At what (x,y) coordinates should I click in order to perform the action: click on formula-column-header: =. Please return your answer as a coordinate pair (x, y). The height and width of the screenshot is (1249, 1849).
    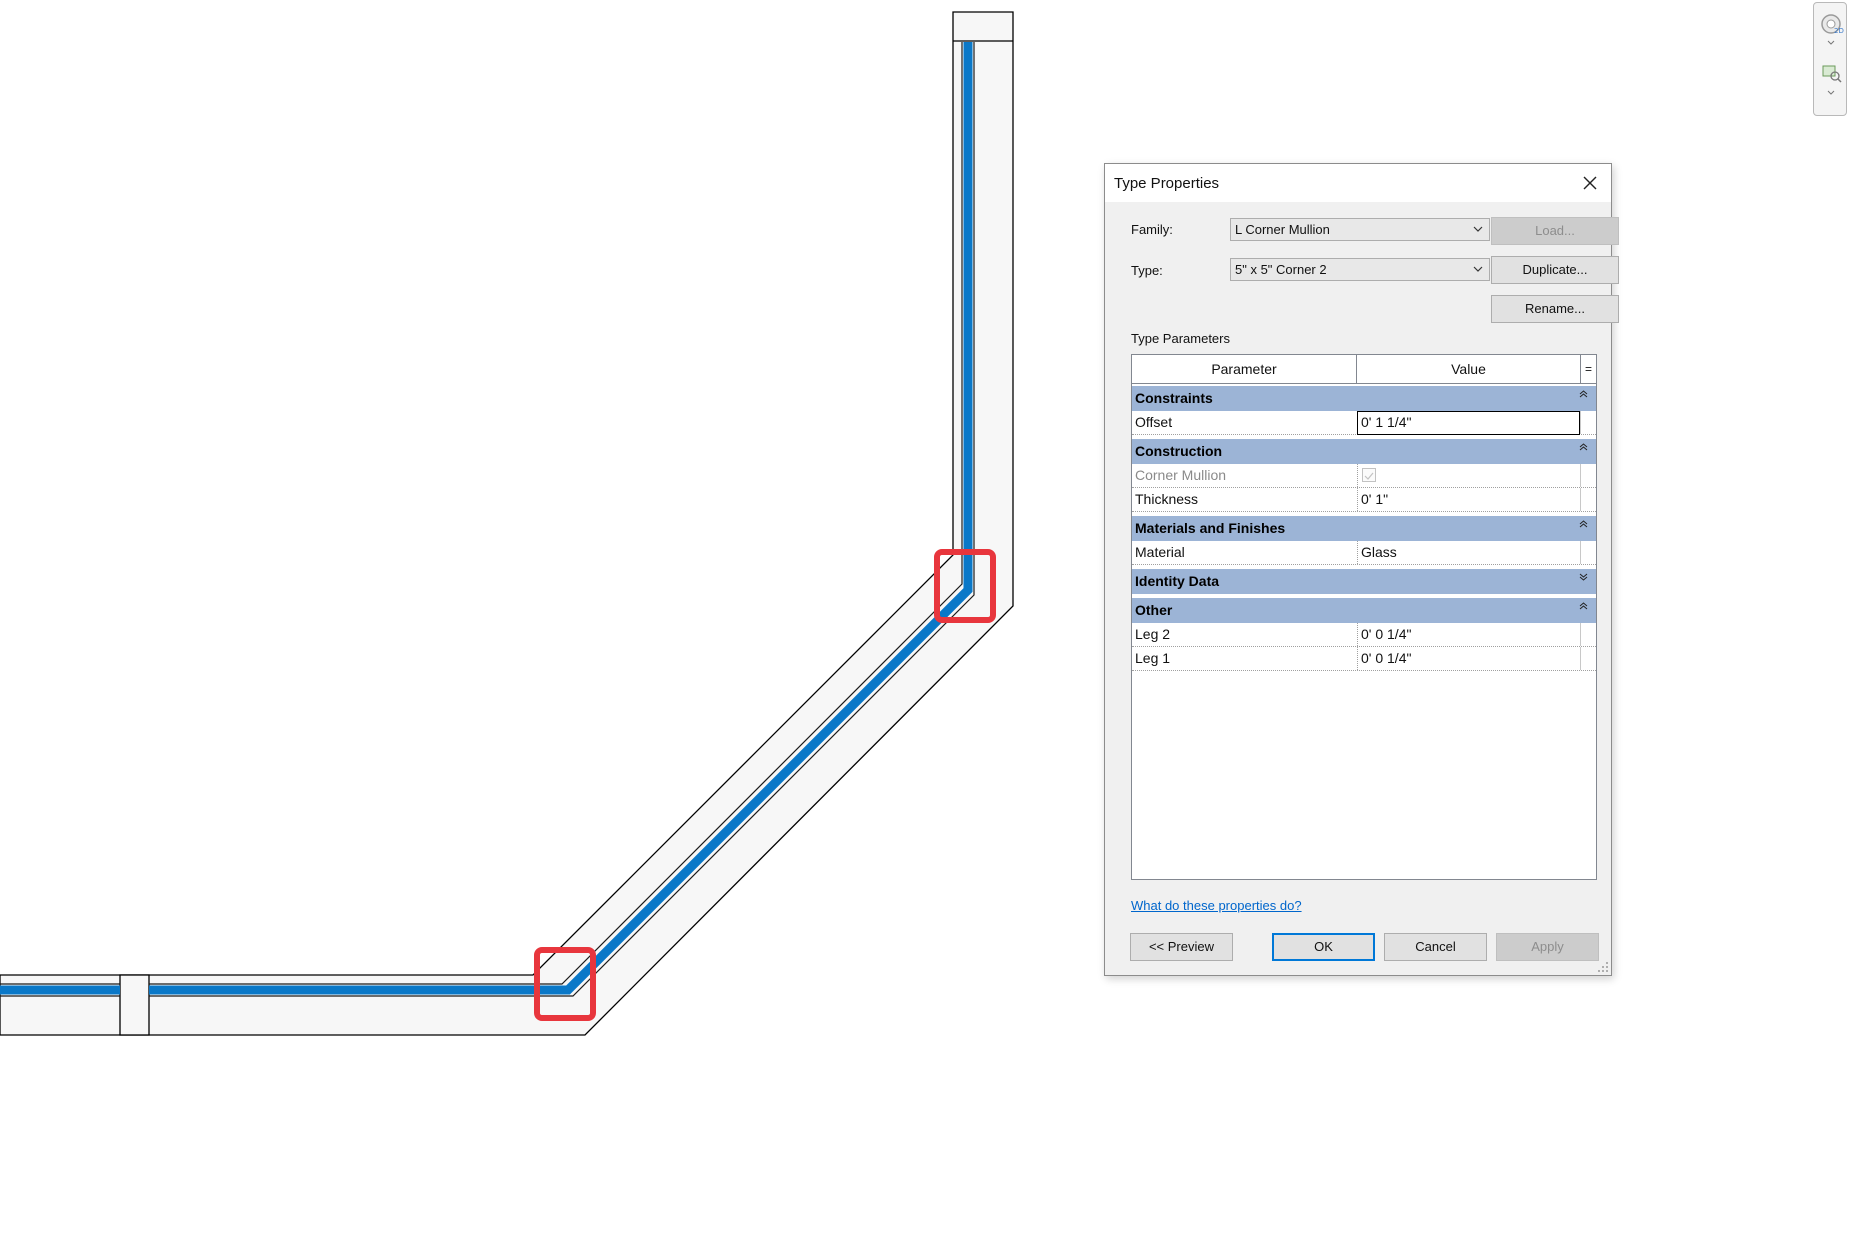
    Looking at the image, I should click on (1588, 369).